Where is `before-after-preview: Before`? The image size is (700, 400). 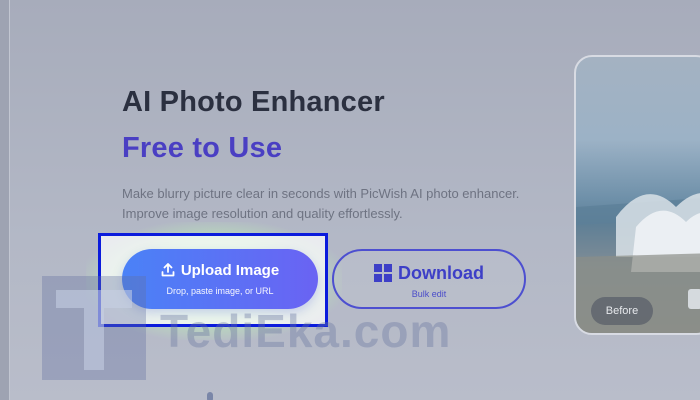
before-after-preview: Before is located at coordinates (637, 195).